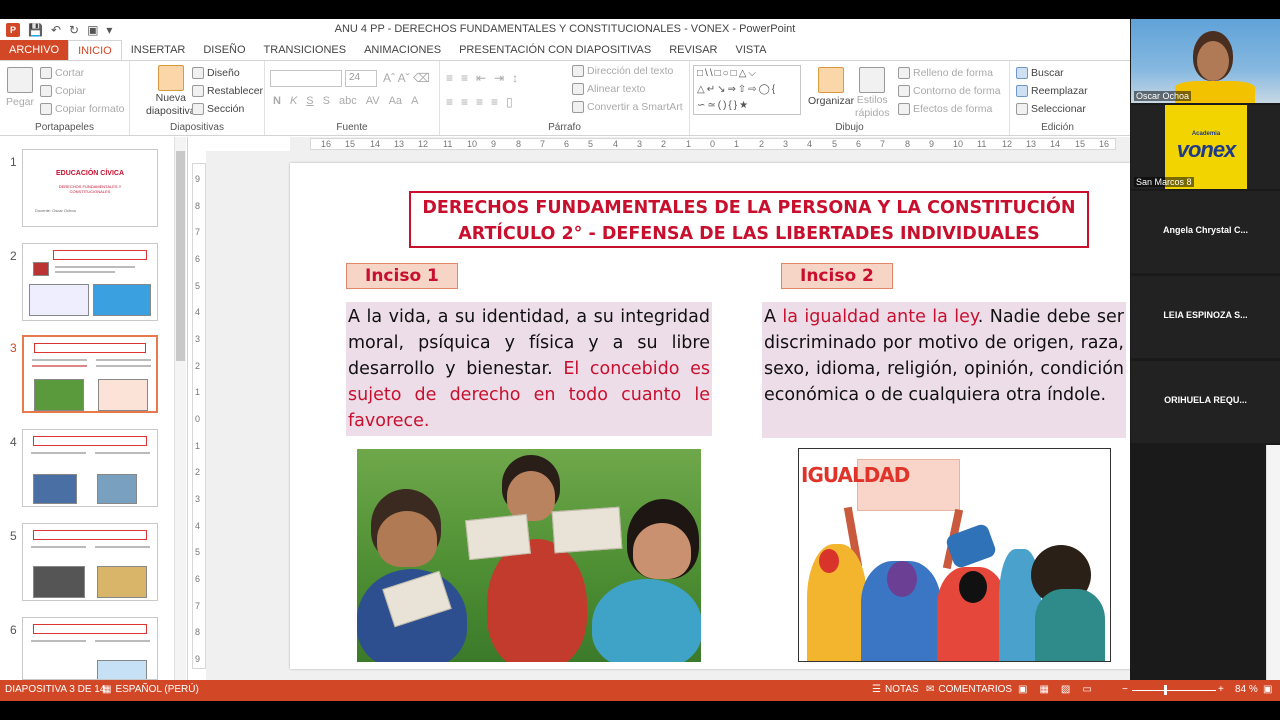 This screenshot has width=1280, height=720. I want to click on comments-button: ✉ COMENTARIOS, so click(969, 689).